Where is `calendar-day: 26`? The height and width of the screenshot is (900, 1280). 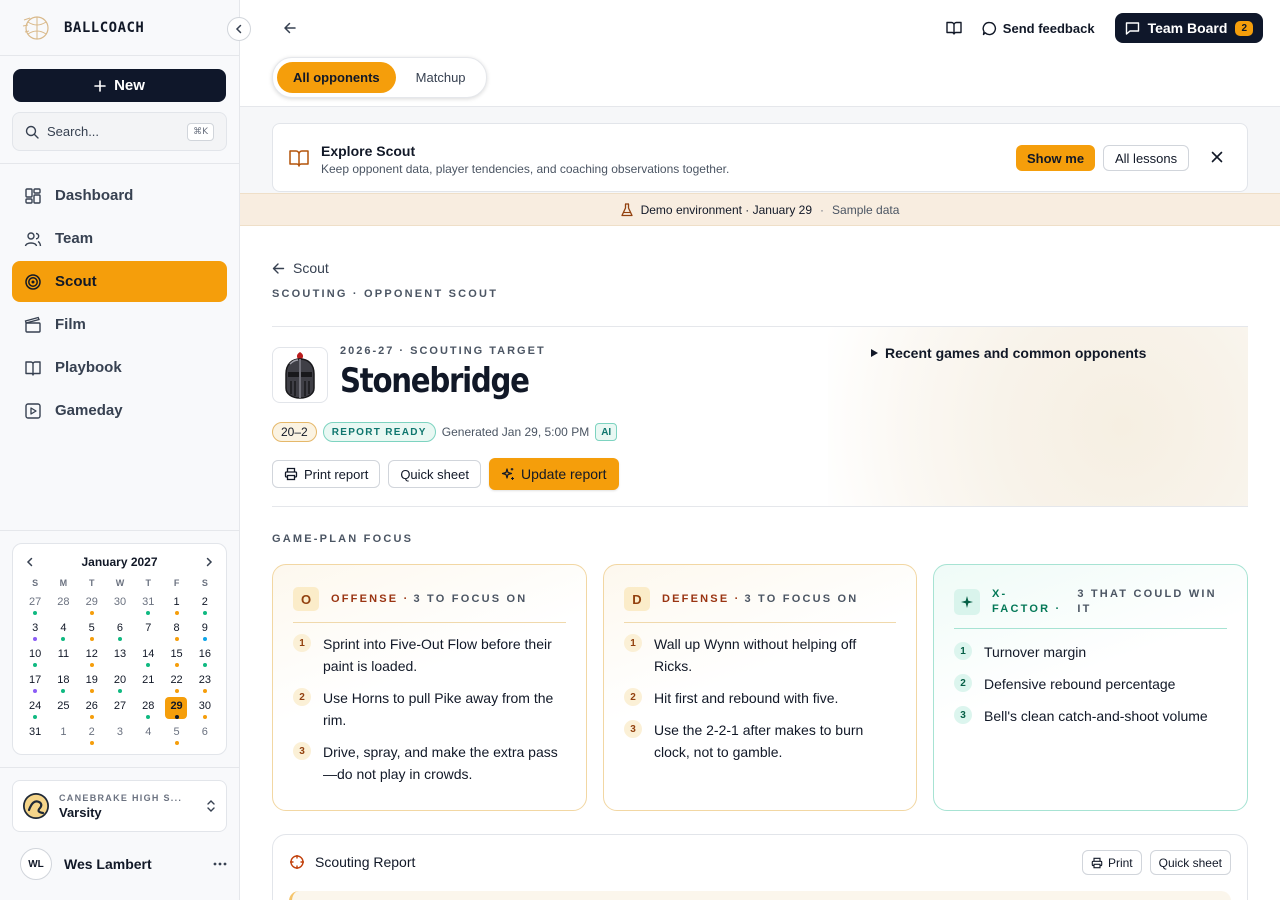 calendar-day: 26 is located at coordinates (92, 709).